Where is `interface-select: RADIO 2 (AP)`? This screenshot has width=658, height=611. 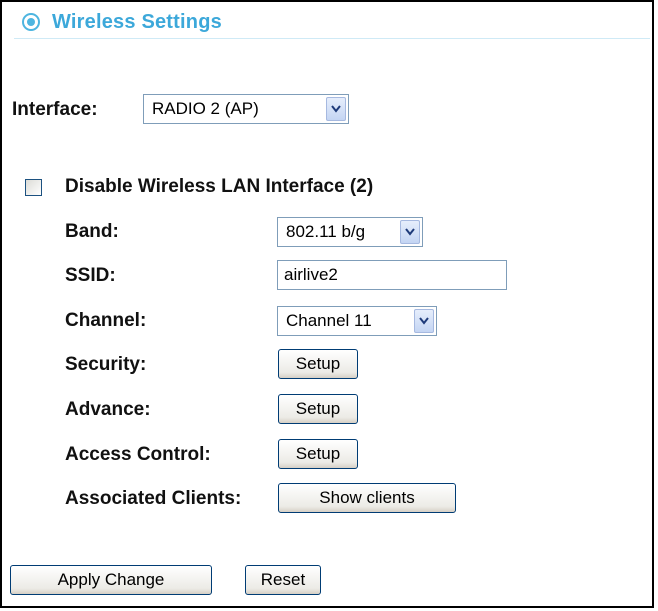
interface-select: RADIO 2 (AP) is located at coordinates (246, 109).